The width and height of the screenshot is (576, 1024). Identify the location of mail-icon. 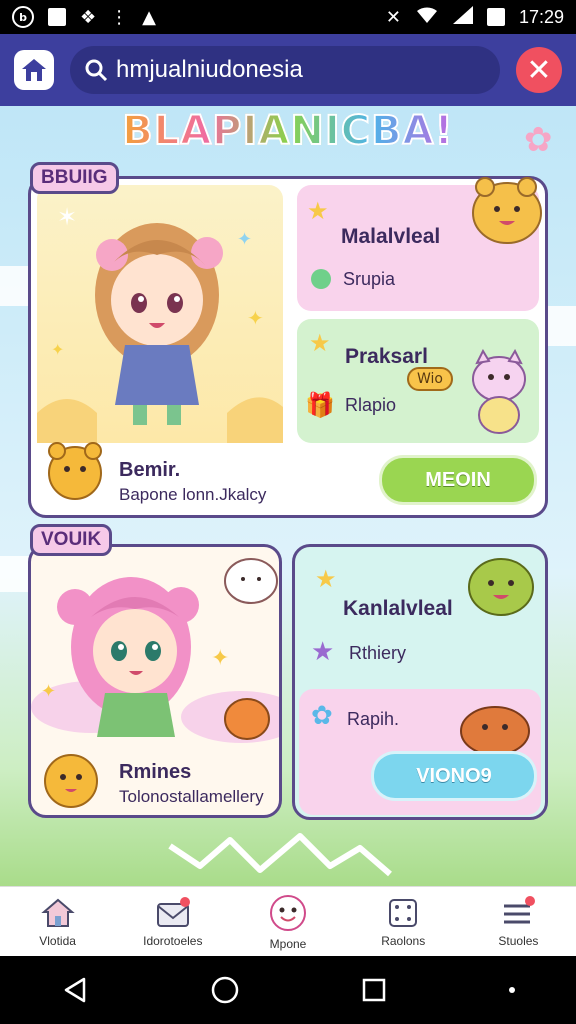
(173, 911).